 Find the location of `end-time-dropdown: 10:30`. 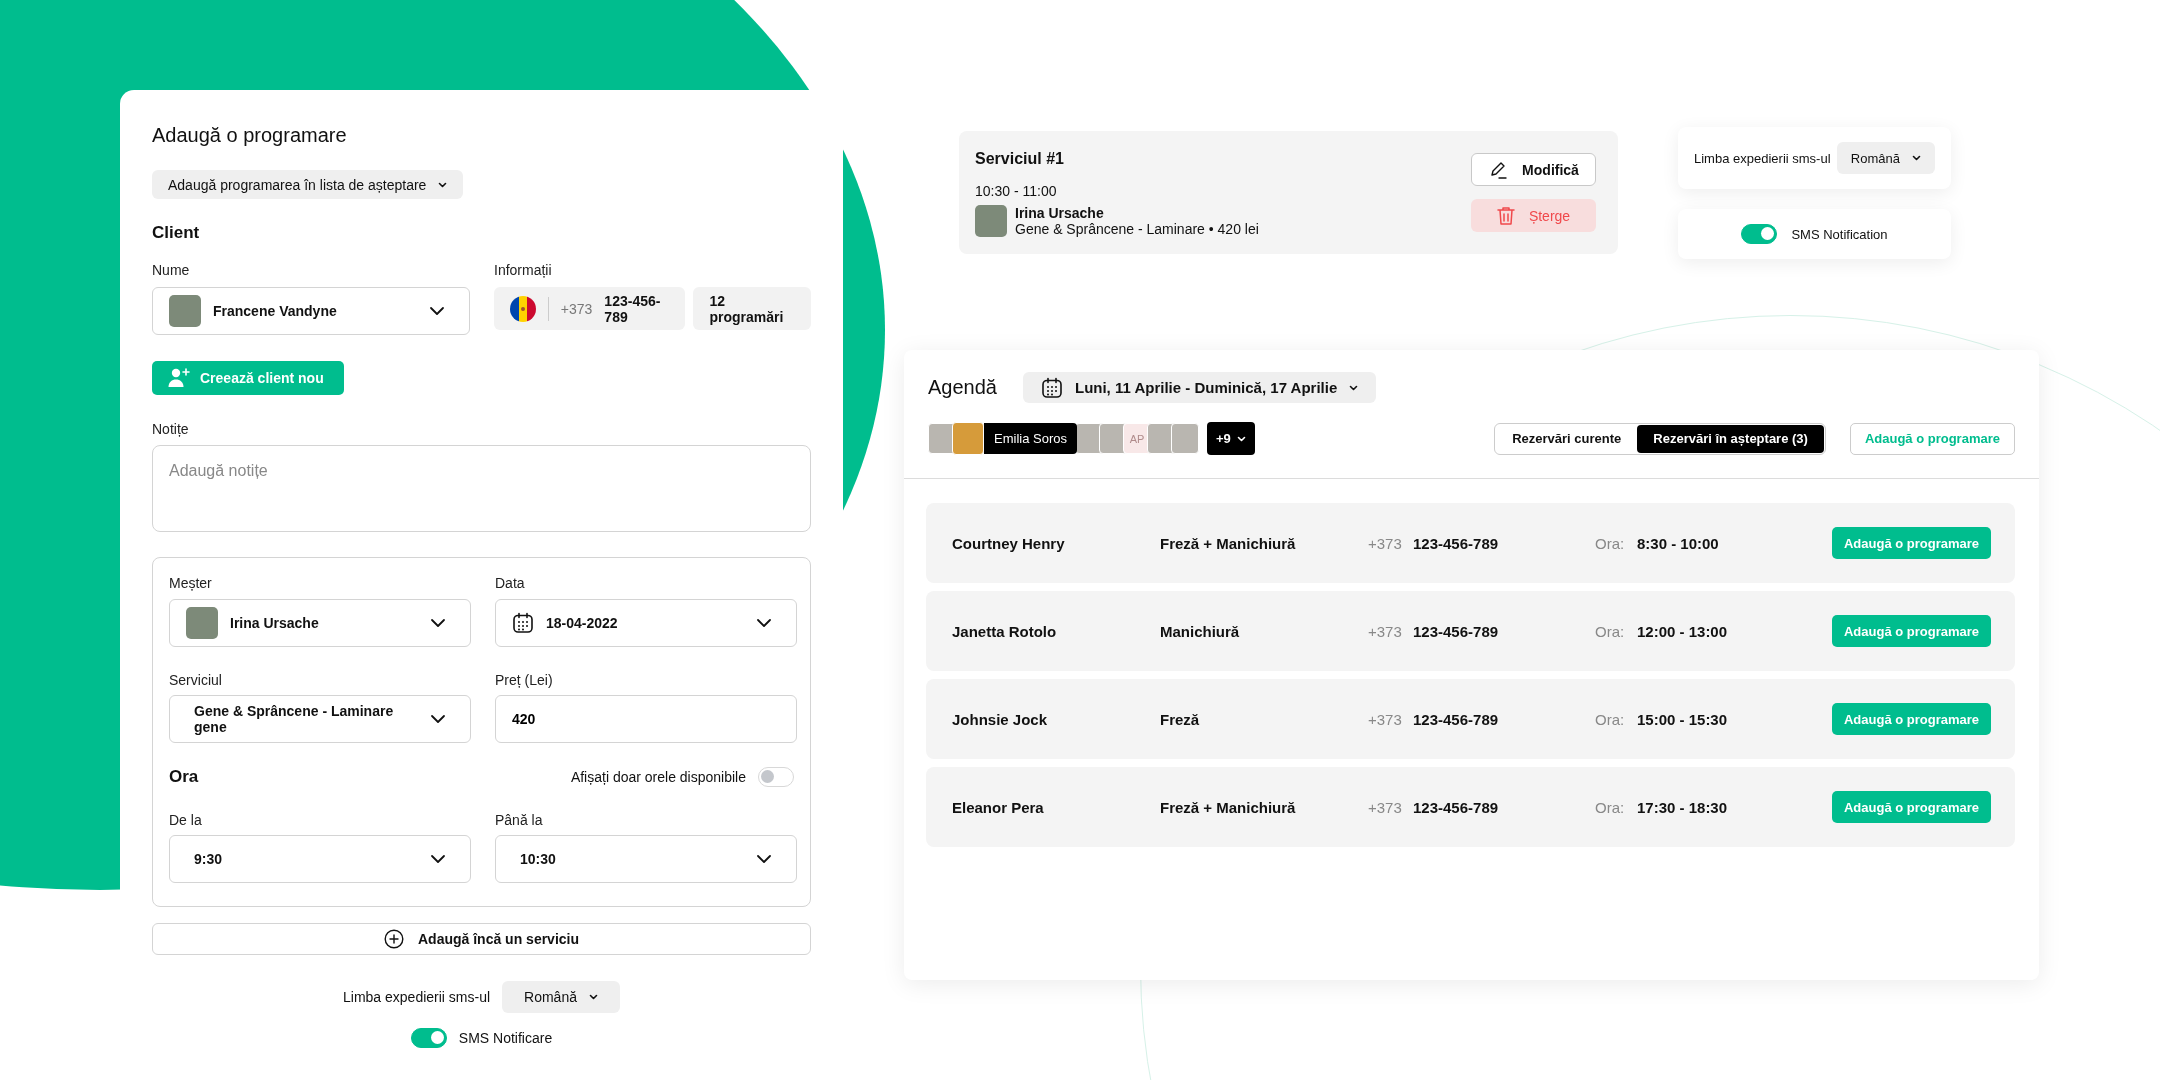

end-time-dropdown: 10:30 is located at coordinates (646, 858).